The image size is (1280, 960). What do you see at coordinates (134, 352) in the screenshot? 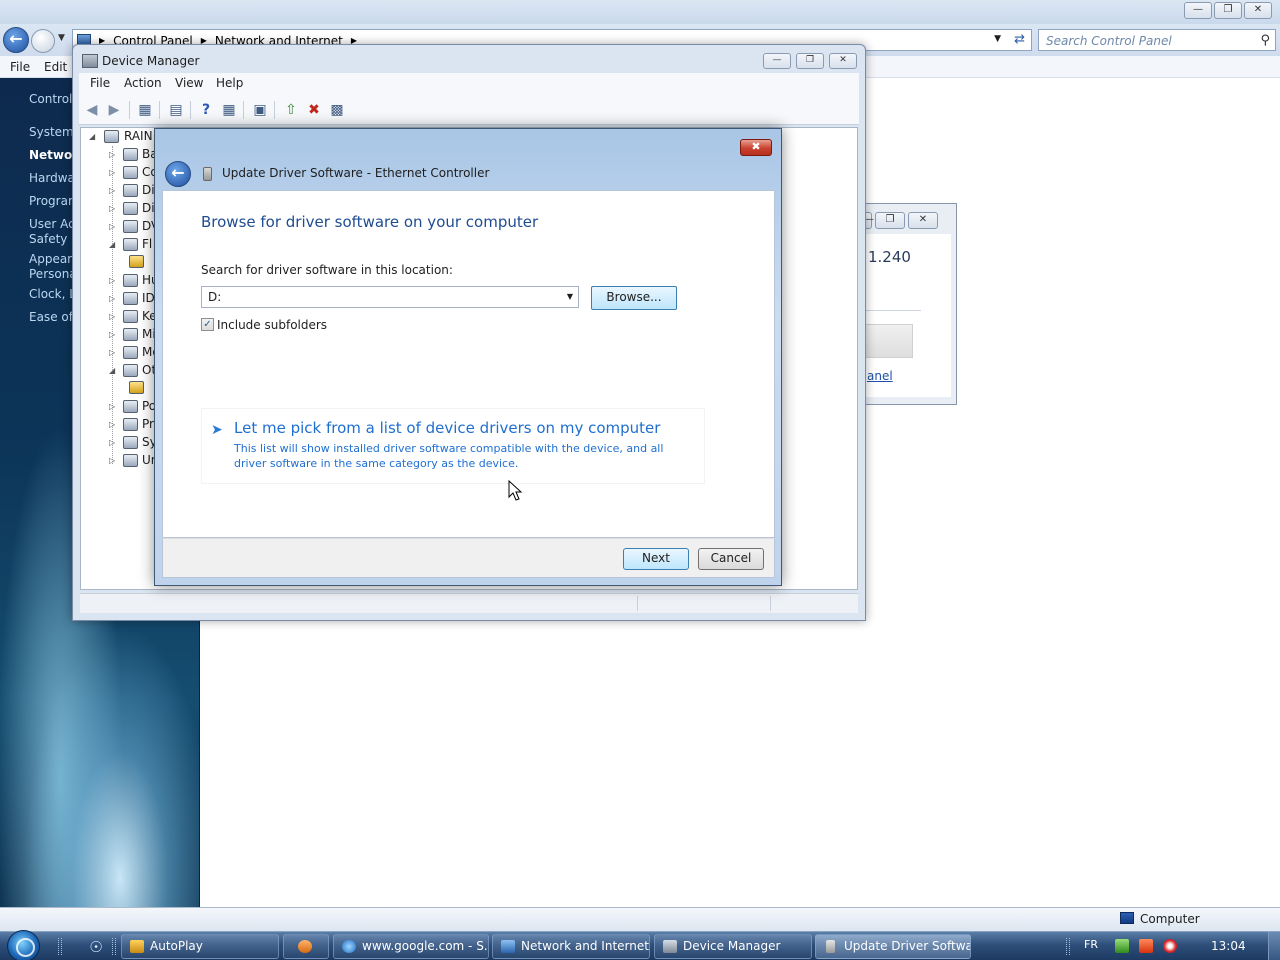
I see `tree-item: ▷ Mo` at bounding box center [134, 352].